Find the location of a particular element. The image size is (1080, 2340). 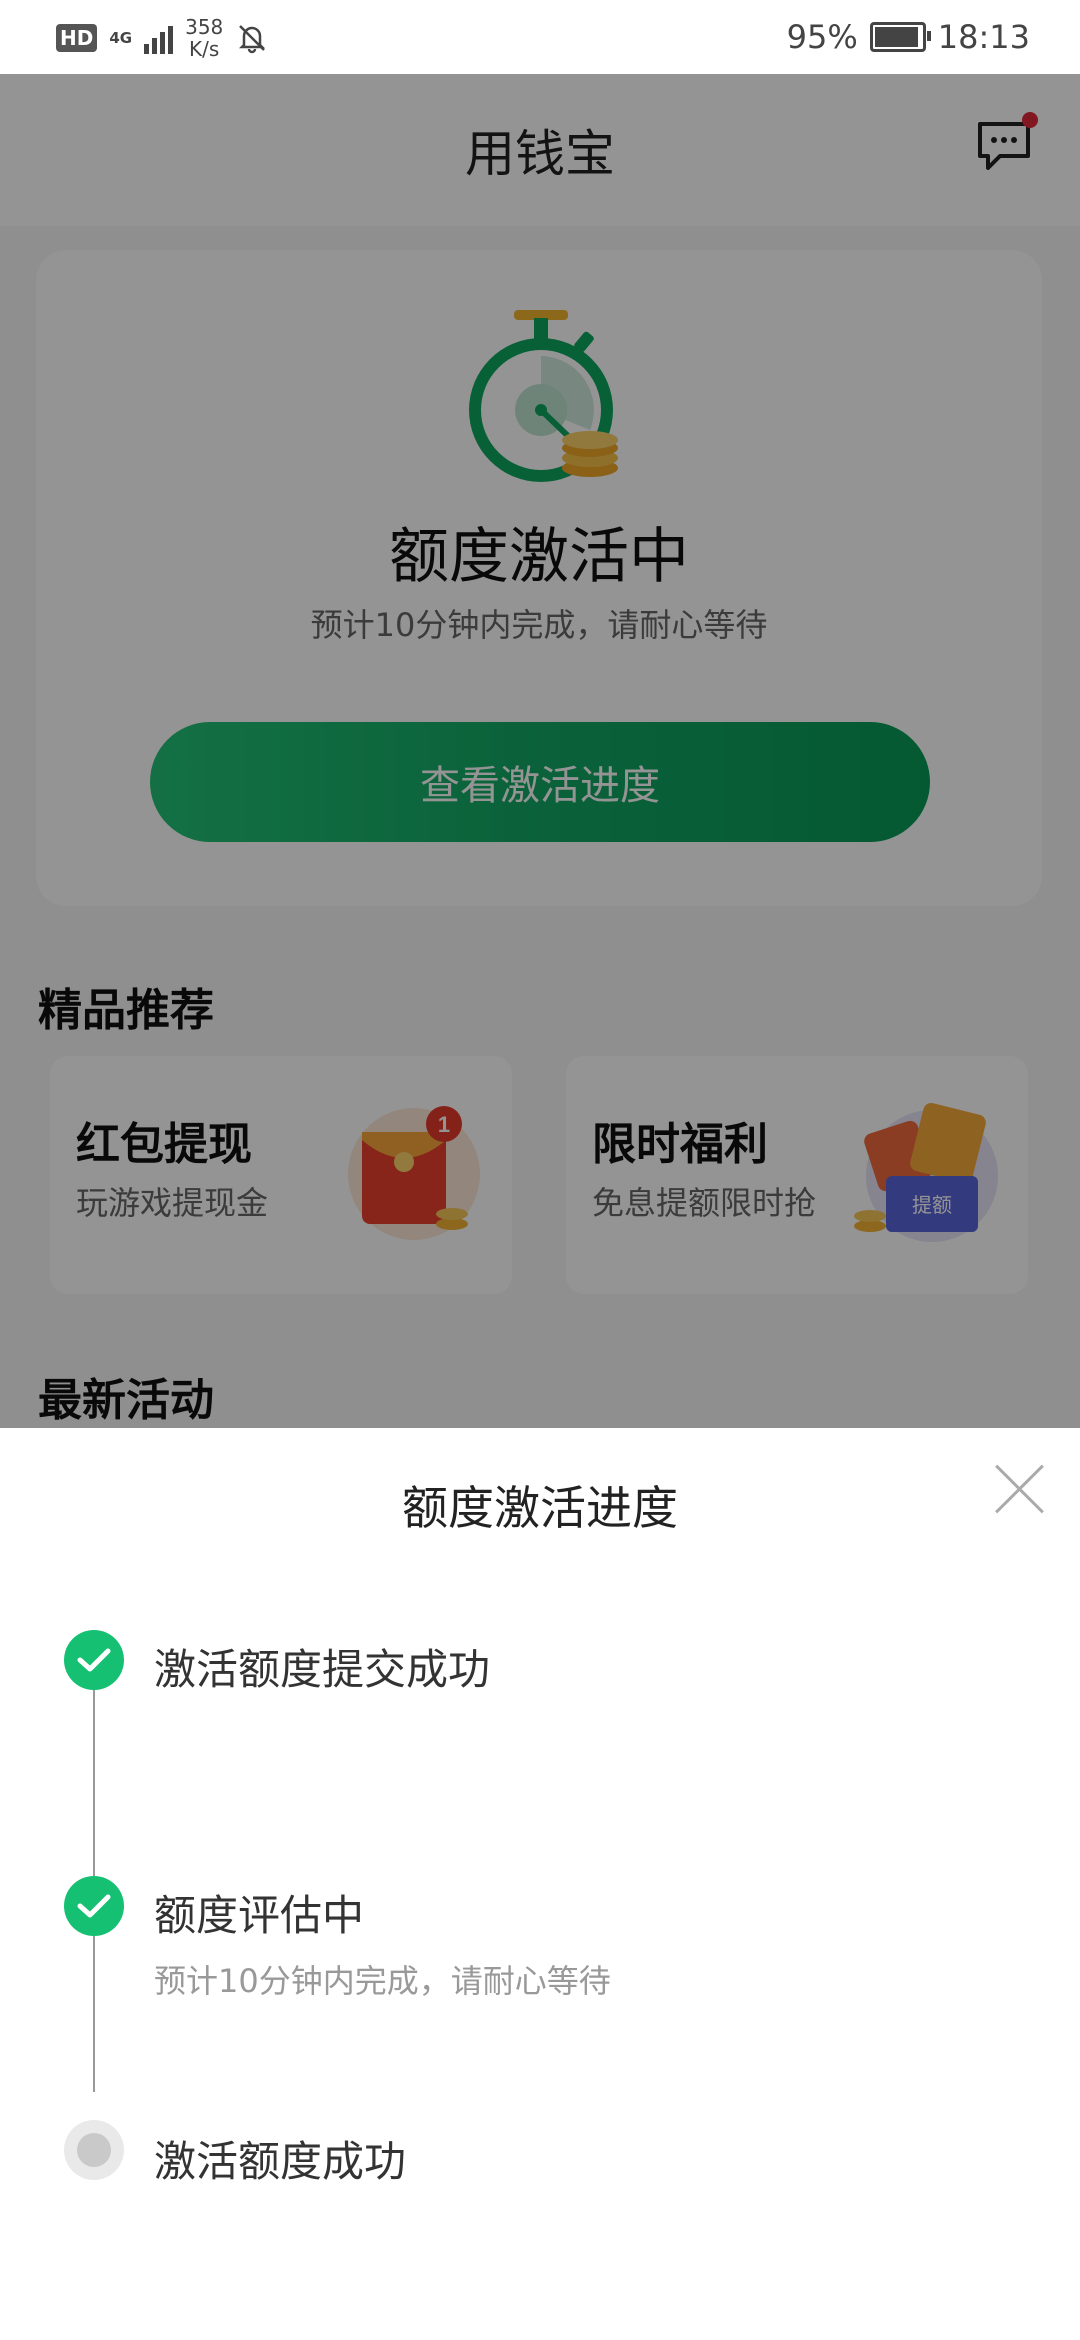

close-icon is located at coordinates (1019, 1489).